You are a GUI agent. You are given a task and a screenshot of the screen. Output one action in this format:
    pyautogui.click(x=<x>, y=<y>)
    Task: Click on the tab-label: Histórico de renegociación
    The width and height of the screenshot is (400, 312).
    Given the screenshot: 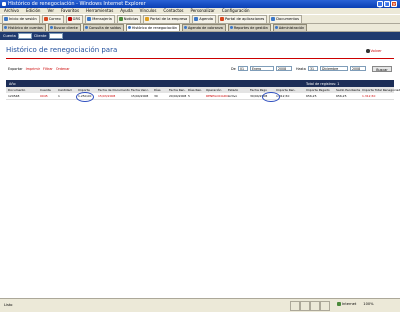 What is the action you would take?
    pyautogui.click(x=154, y=28)
    